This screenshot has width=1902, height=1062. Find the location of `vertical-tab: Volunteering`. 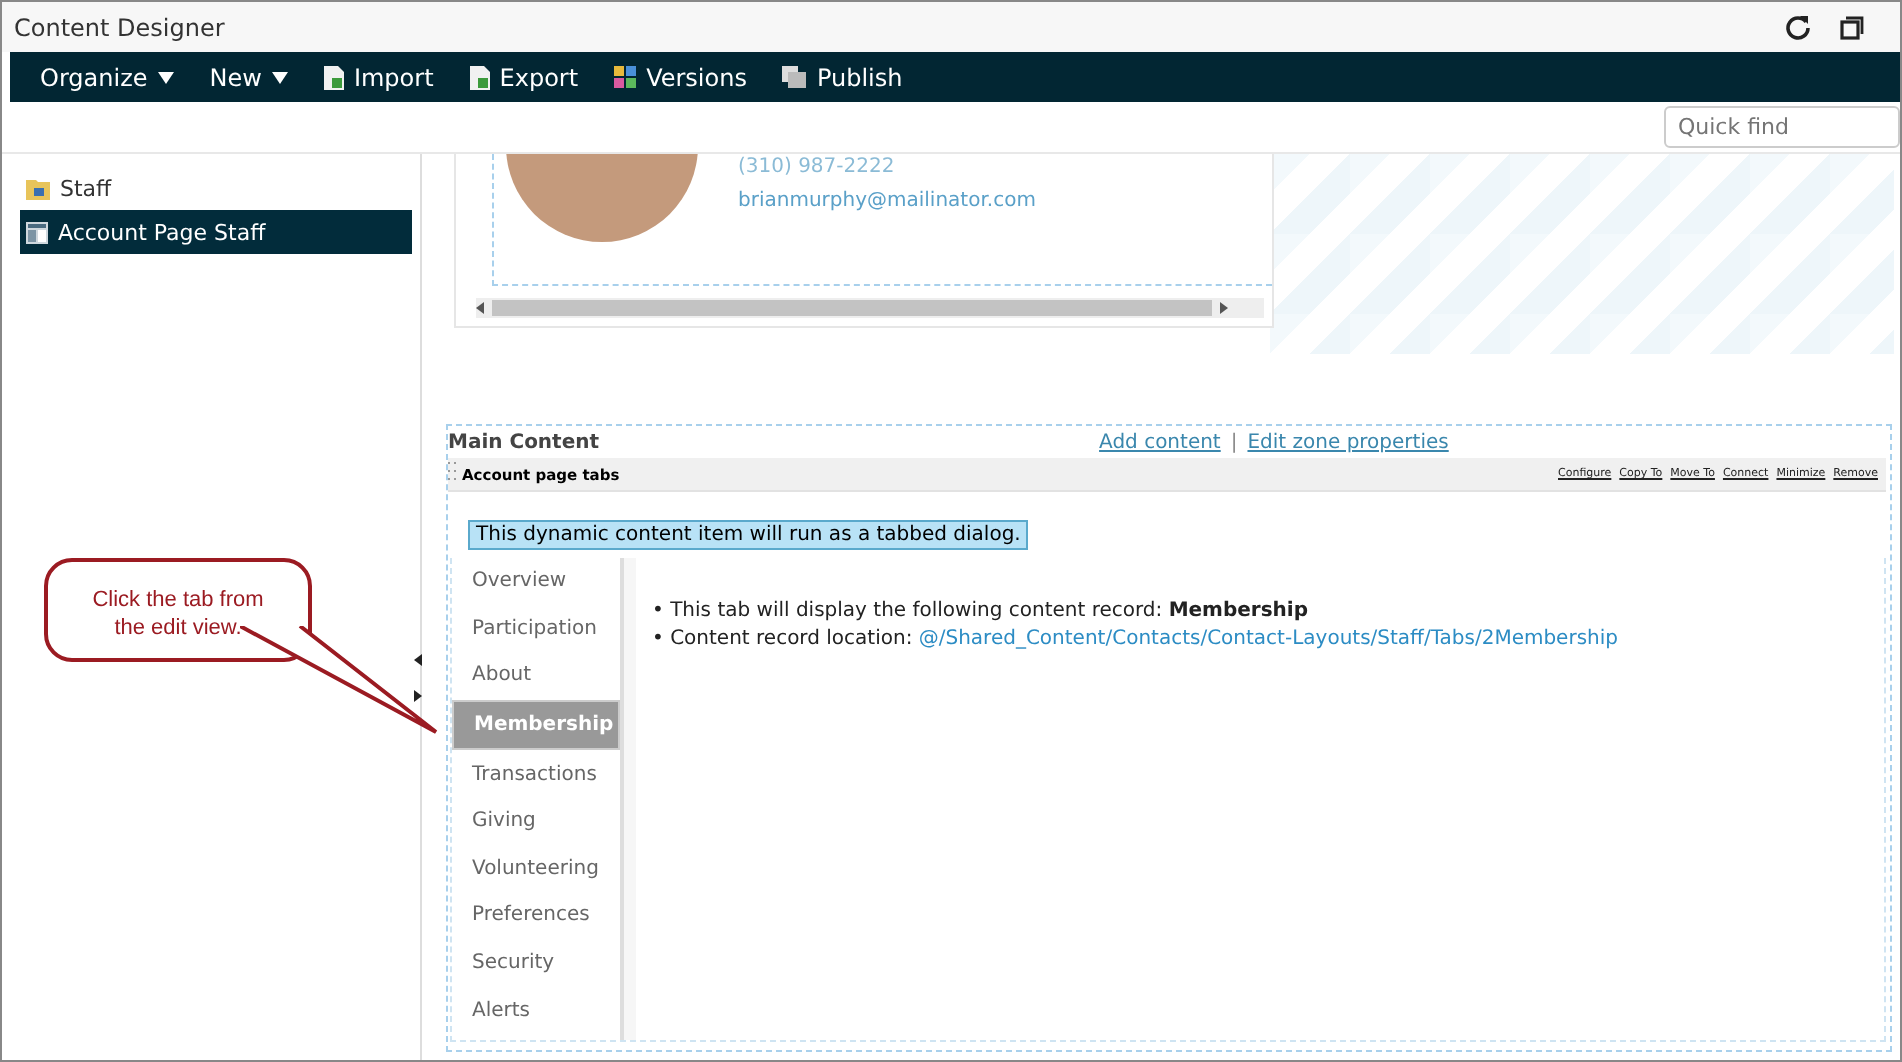

vertical-tab: Volunteering is located at coordinates (536, 869).